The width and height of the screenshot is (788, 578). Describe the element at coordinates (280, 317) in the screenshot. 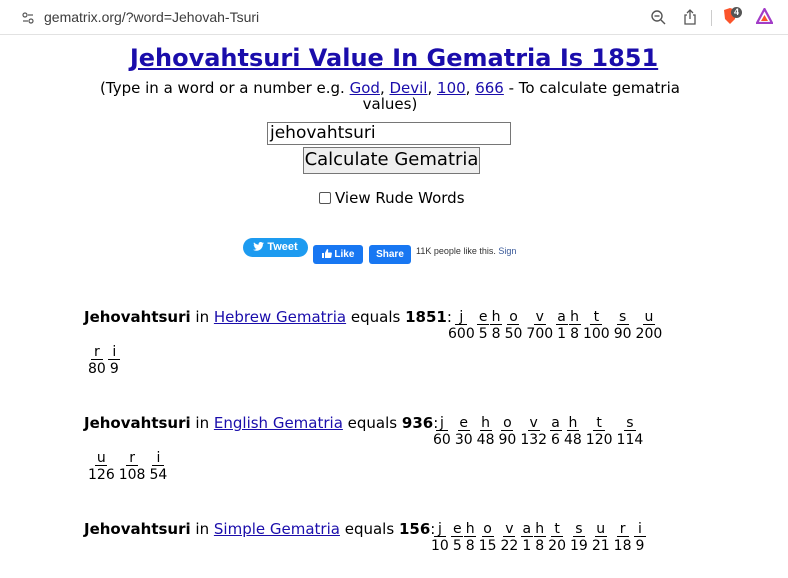

I see `result-system-link: Hebrew Gematria` at that location.